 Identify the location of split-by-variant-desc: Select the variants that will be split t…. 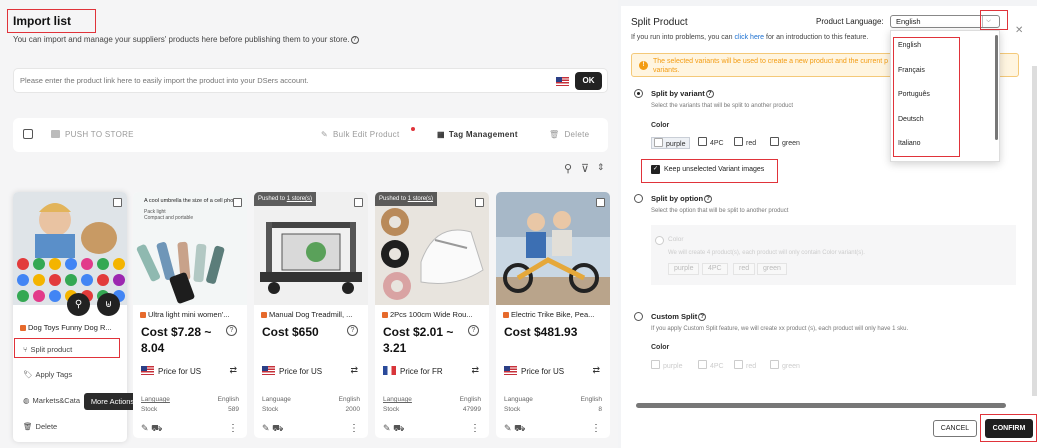
(722, 106).